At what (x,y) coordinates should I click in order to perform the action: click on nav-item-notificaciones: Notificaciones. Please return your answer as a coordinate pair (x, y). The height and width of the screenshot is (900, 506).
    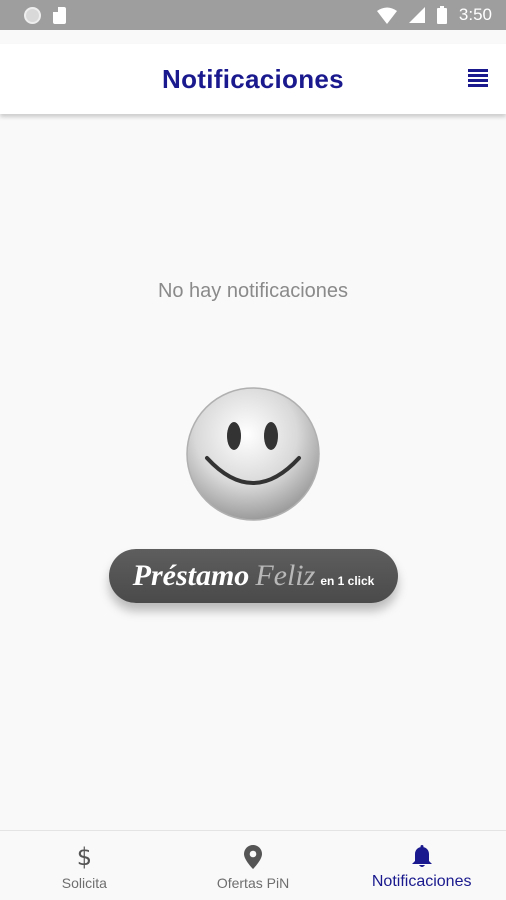
    Looking at the image, I should click on (421, 865).